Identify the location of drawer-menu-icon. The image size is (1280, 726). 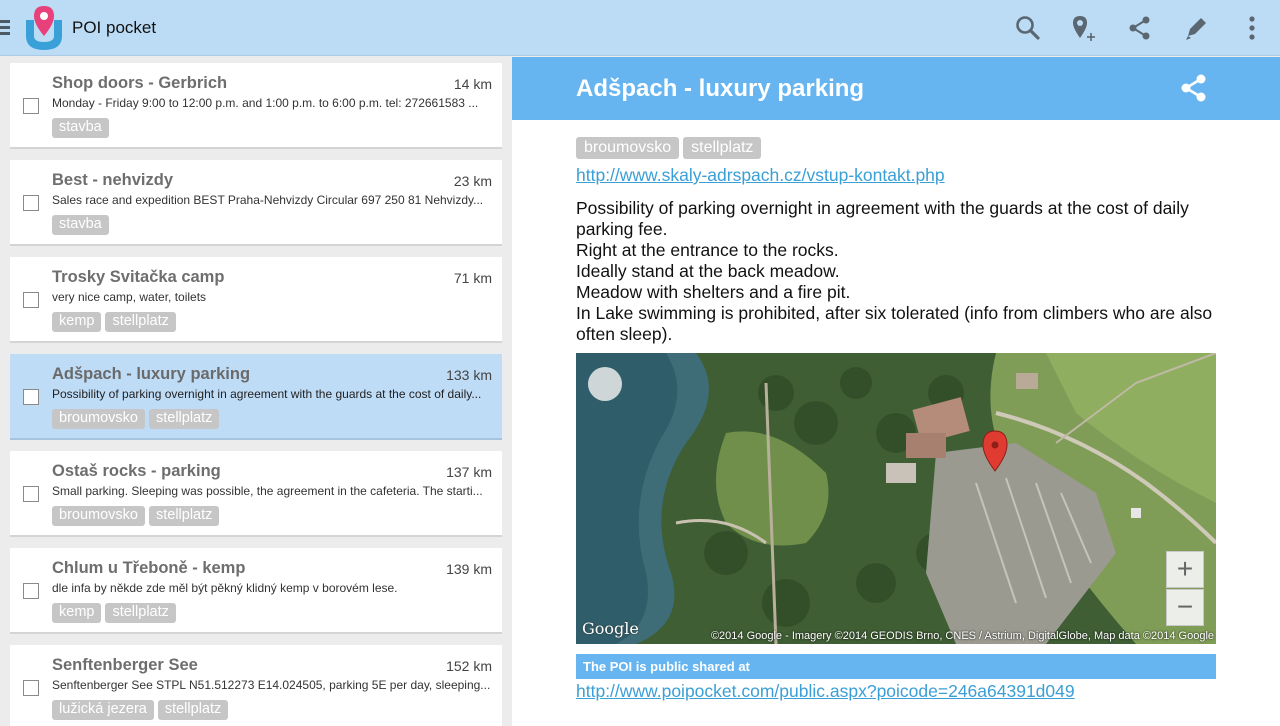
(5, 28).